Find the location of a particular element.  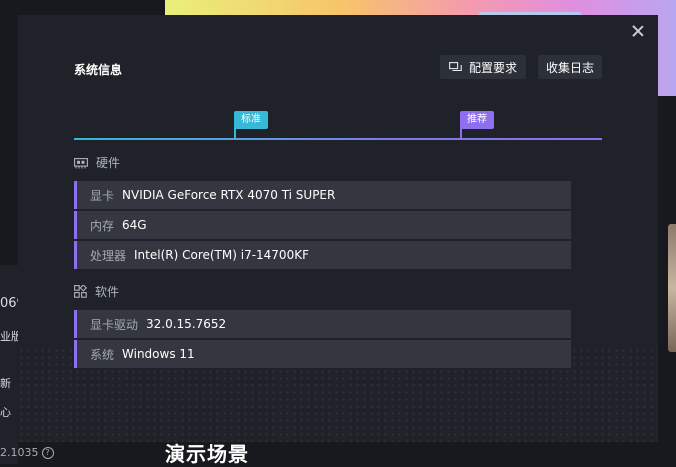

background-version: 2.1035? is located at coordinates (27, 452).